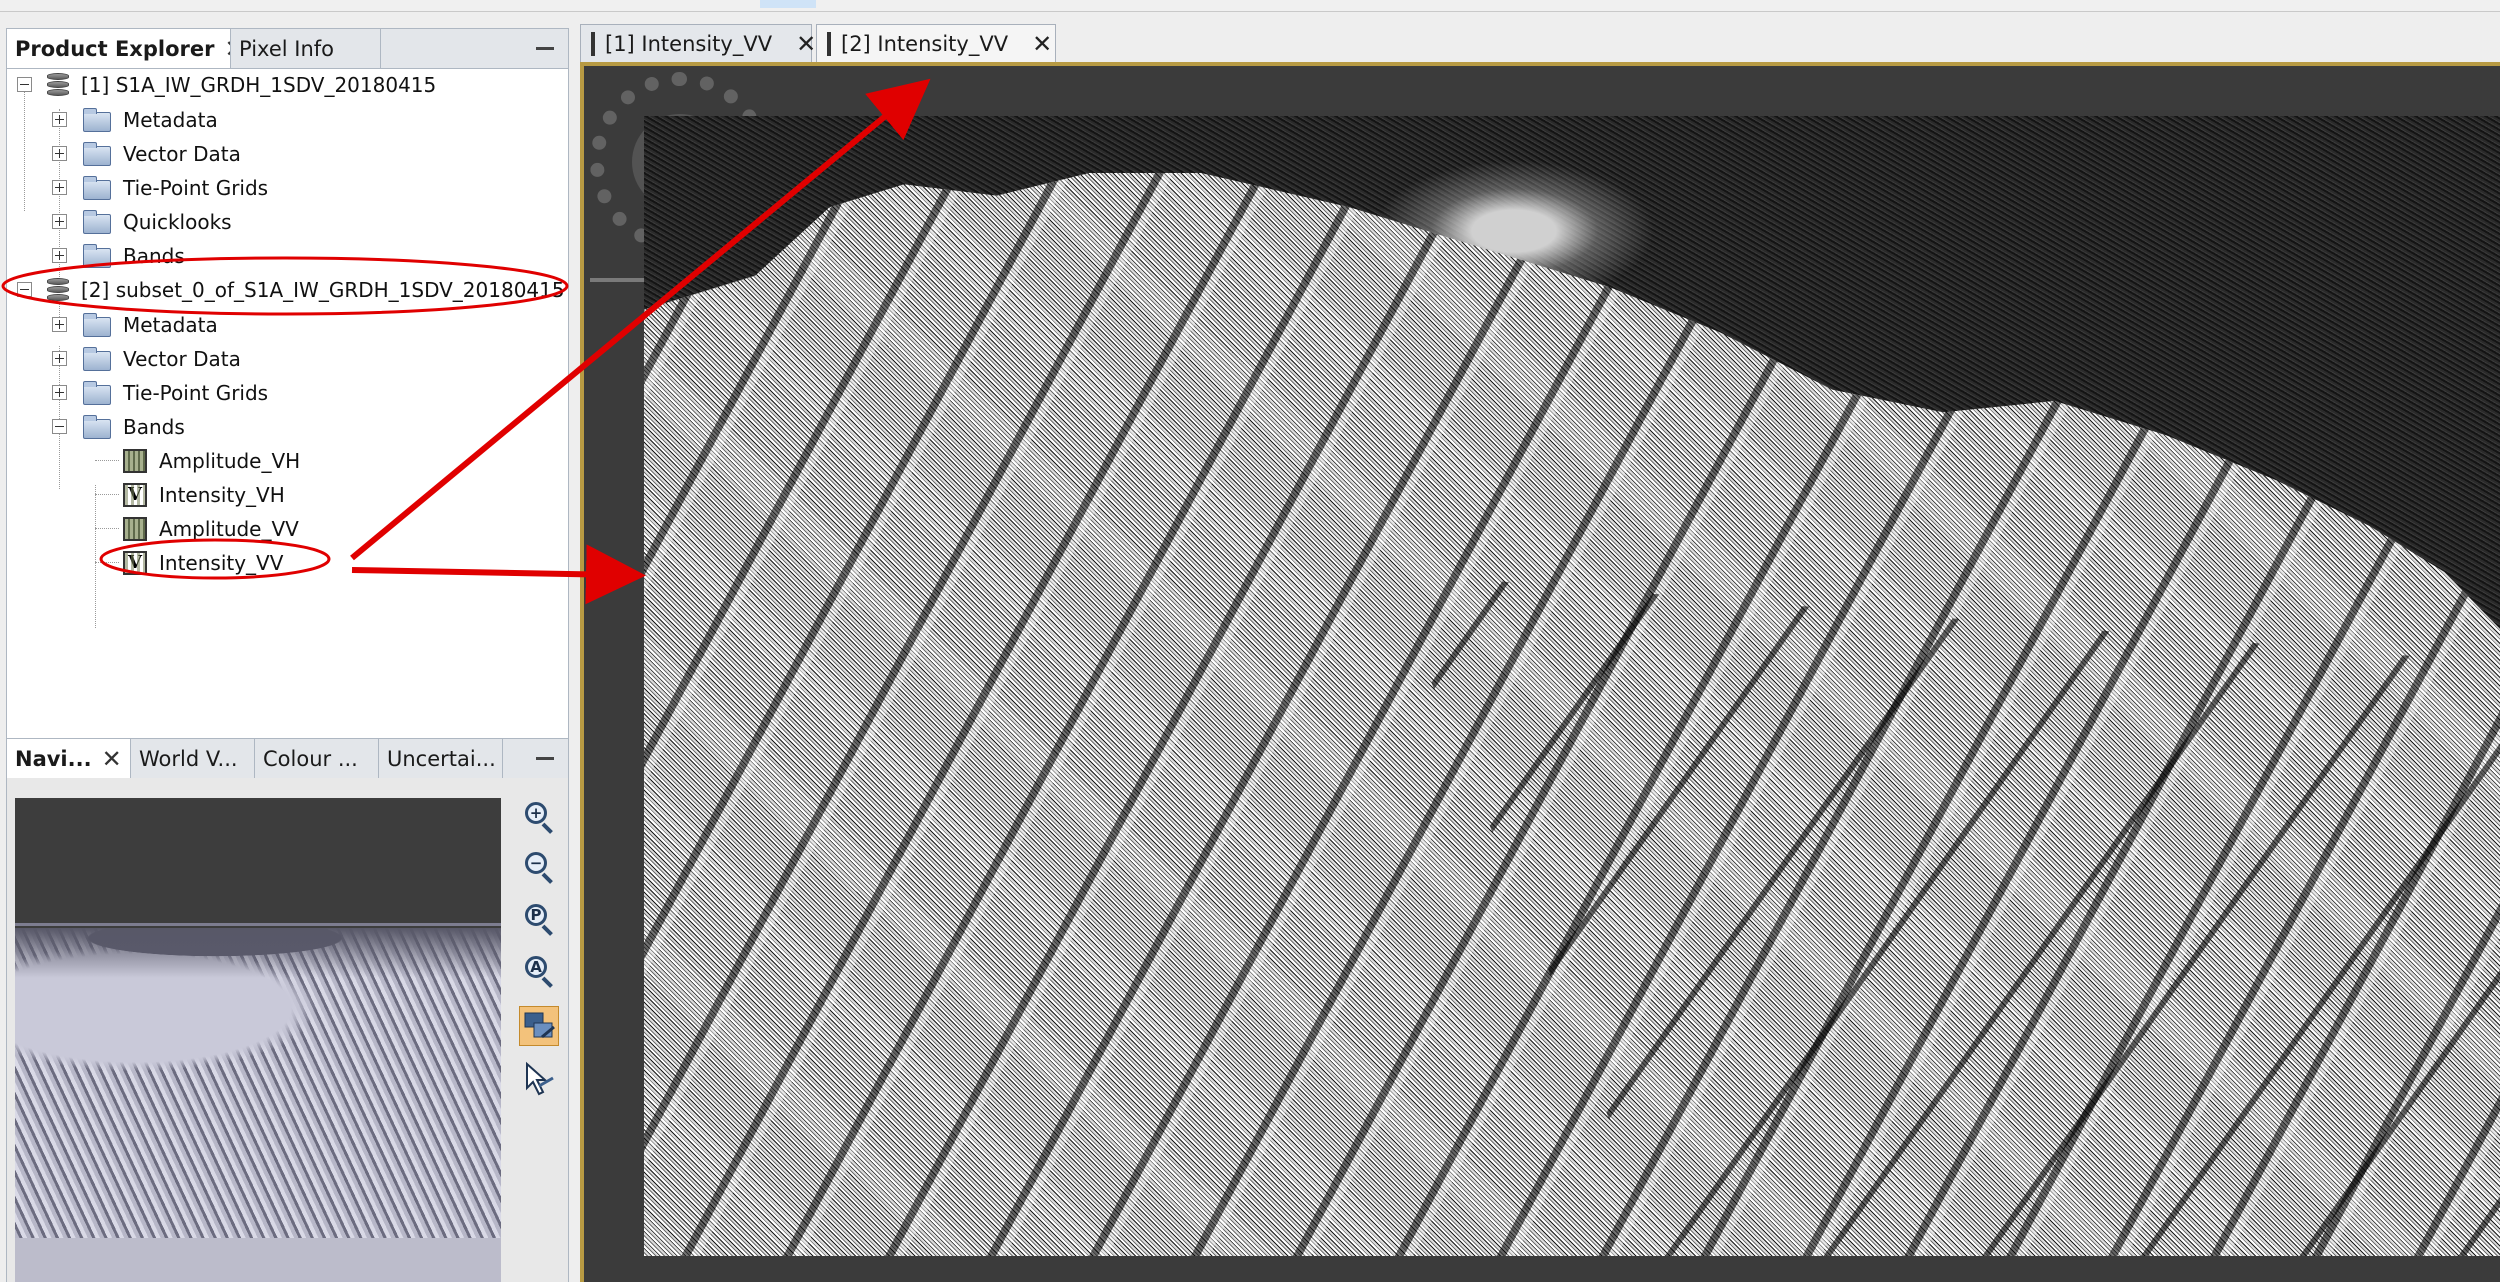 This screenshot has width=2500, height=1282. I want to click on product-label: [1] S1A_IW_GRDH_1SDV_20180415, so click(259, 85).